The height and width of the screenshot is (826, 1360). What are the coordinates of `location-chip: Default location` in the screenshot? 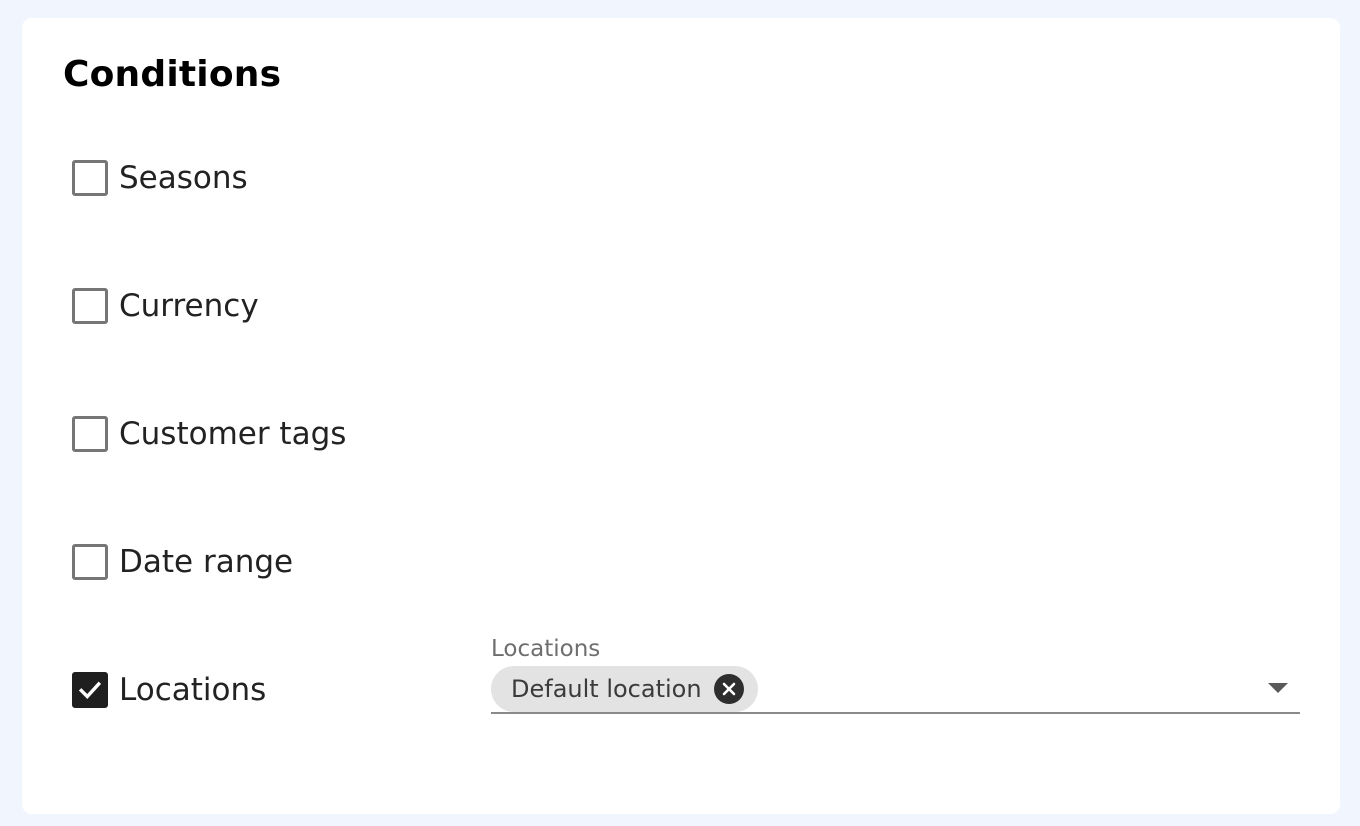 It's located at (624, 689).